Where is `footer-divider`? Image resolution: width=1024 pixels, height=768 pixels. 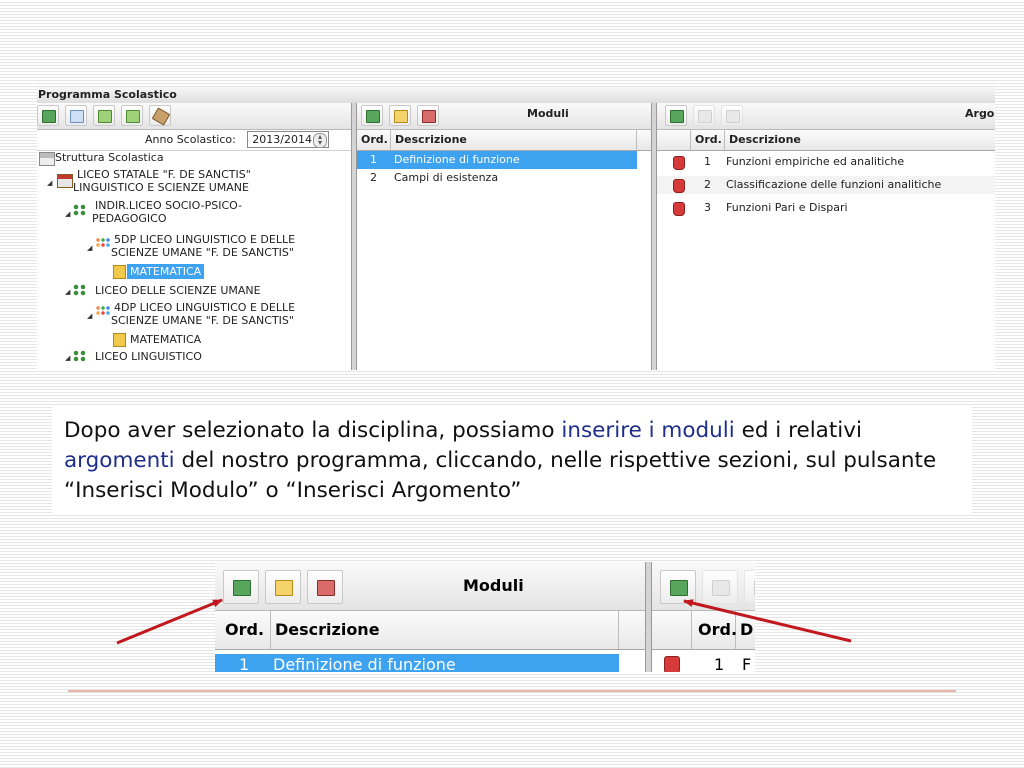 footer-divider is located at coordinates (512, 691).